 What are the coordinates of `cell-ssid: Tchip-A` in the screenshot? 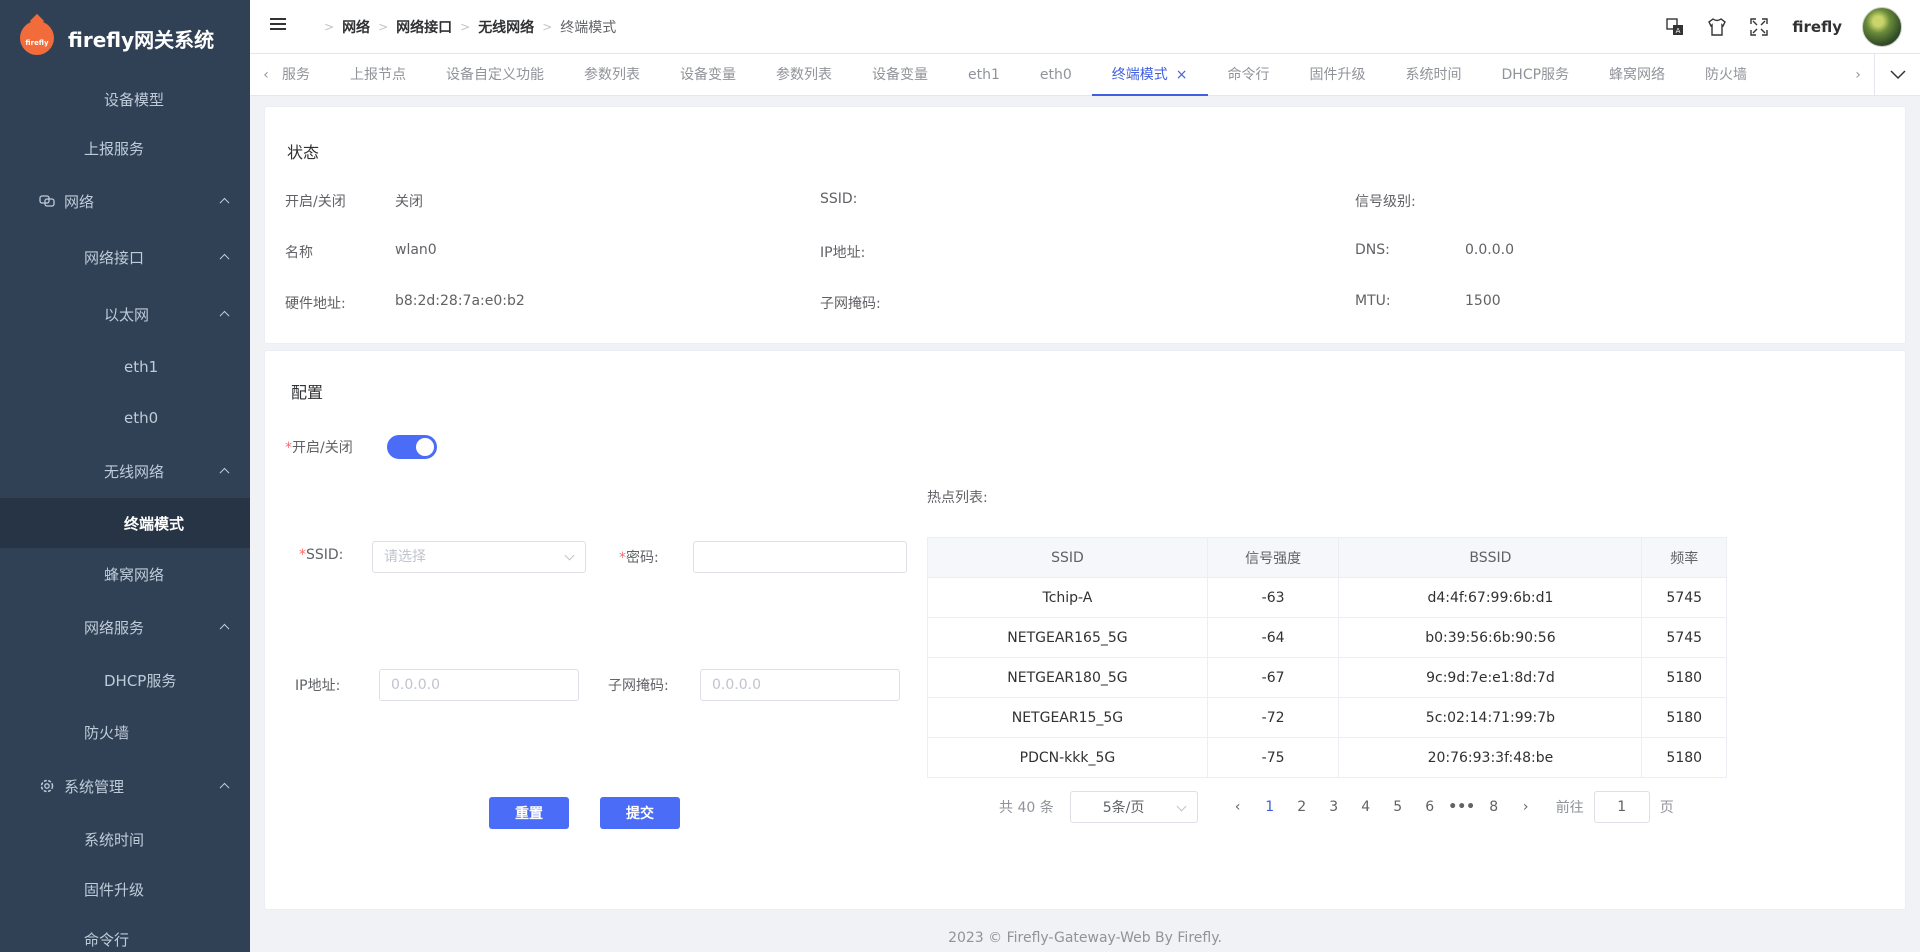 It's located at (1067, 597).